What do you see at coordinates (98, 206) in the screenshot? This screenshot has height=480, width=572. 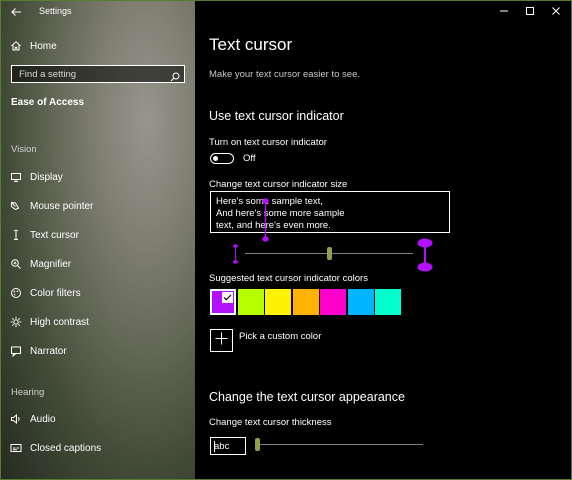 I see `sidebar-item-mouse-pointer: Mouse pointer` at bounding box center [98, 206].